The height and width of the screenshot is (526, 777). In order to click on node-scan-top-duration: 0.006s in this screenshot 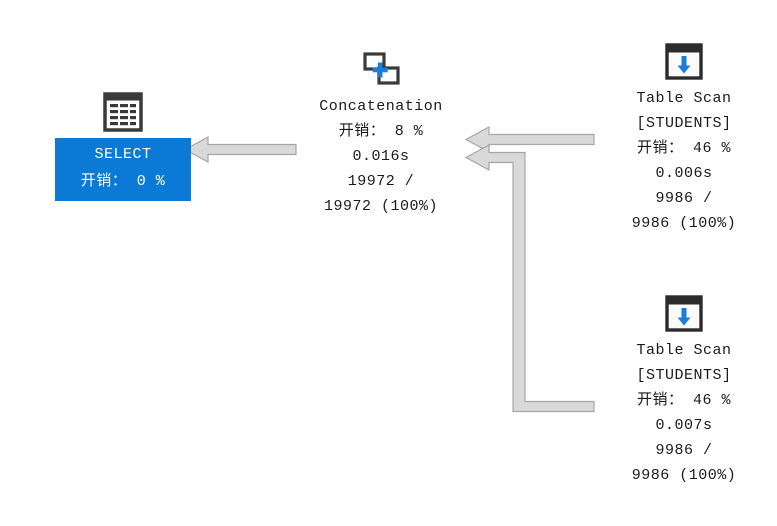, I will do `click(684, 173)`.